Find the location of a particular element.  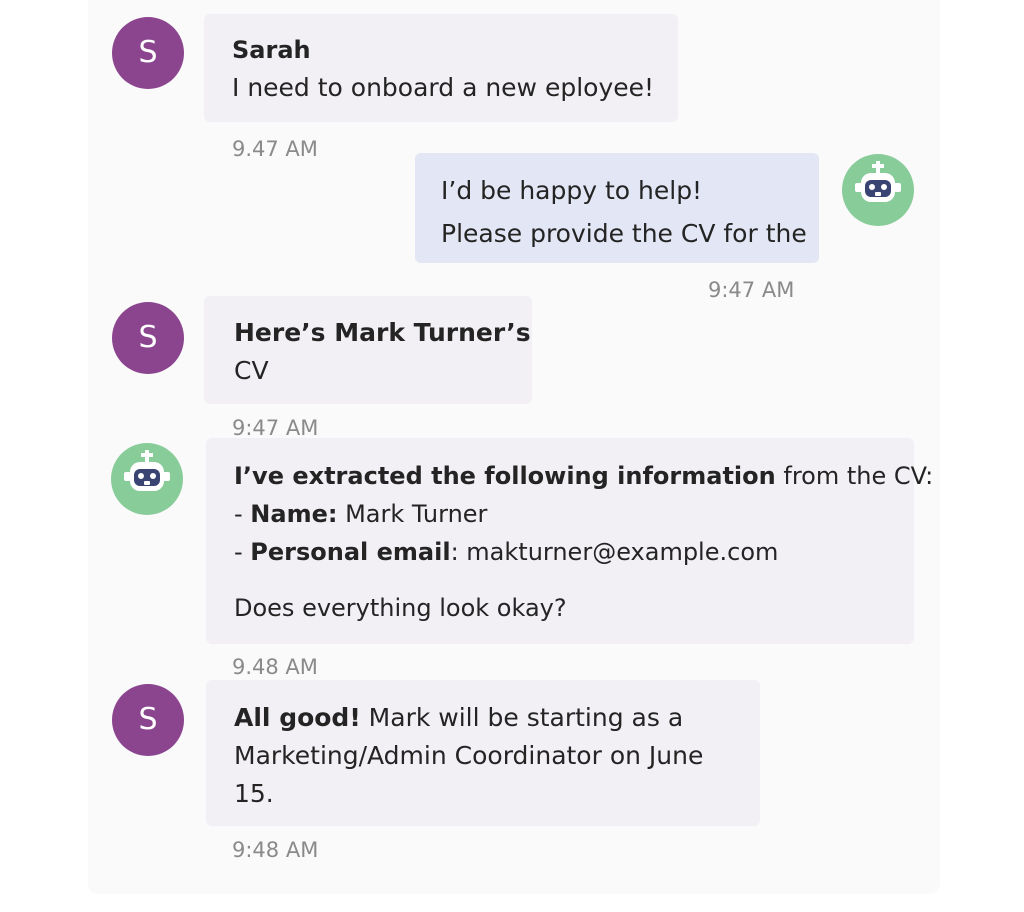

message-timestamp: 9:48 AM is located at coordinates (275, 850).